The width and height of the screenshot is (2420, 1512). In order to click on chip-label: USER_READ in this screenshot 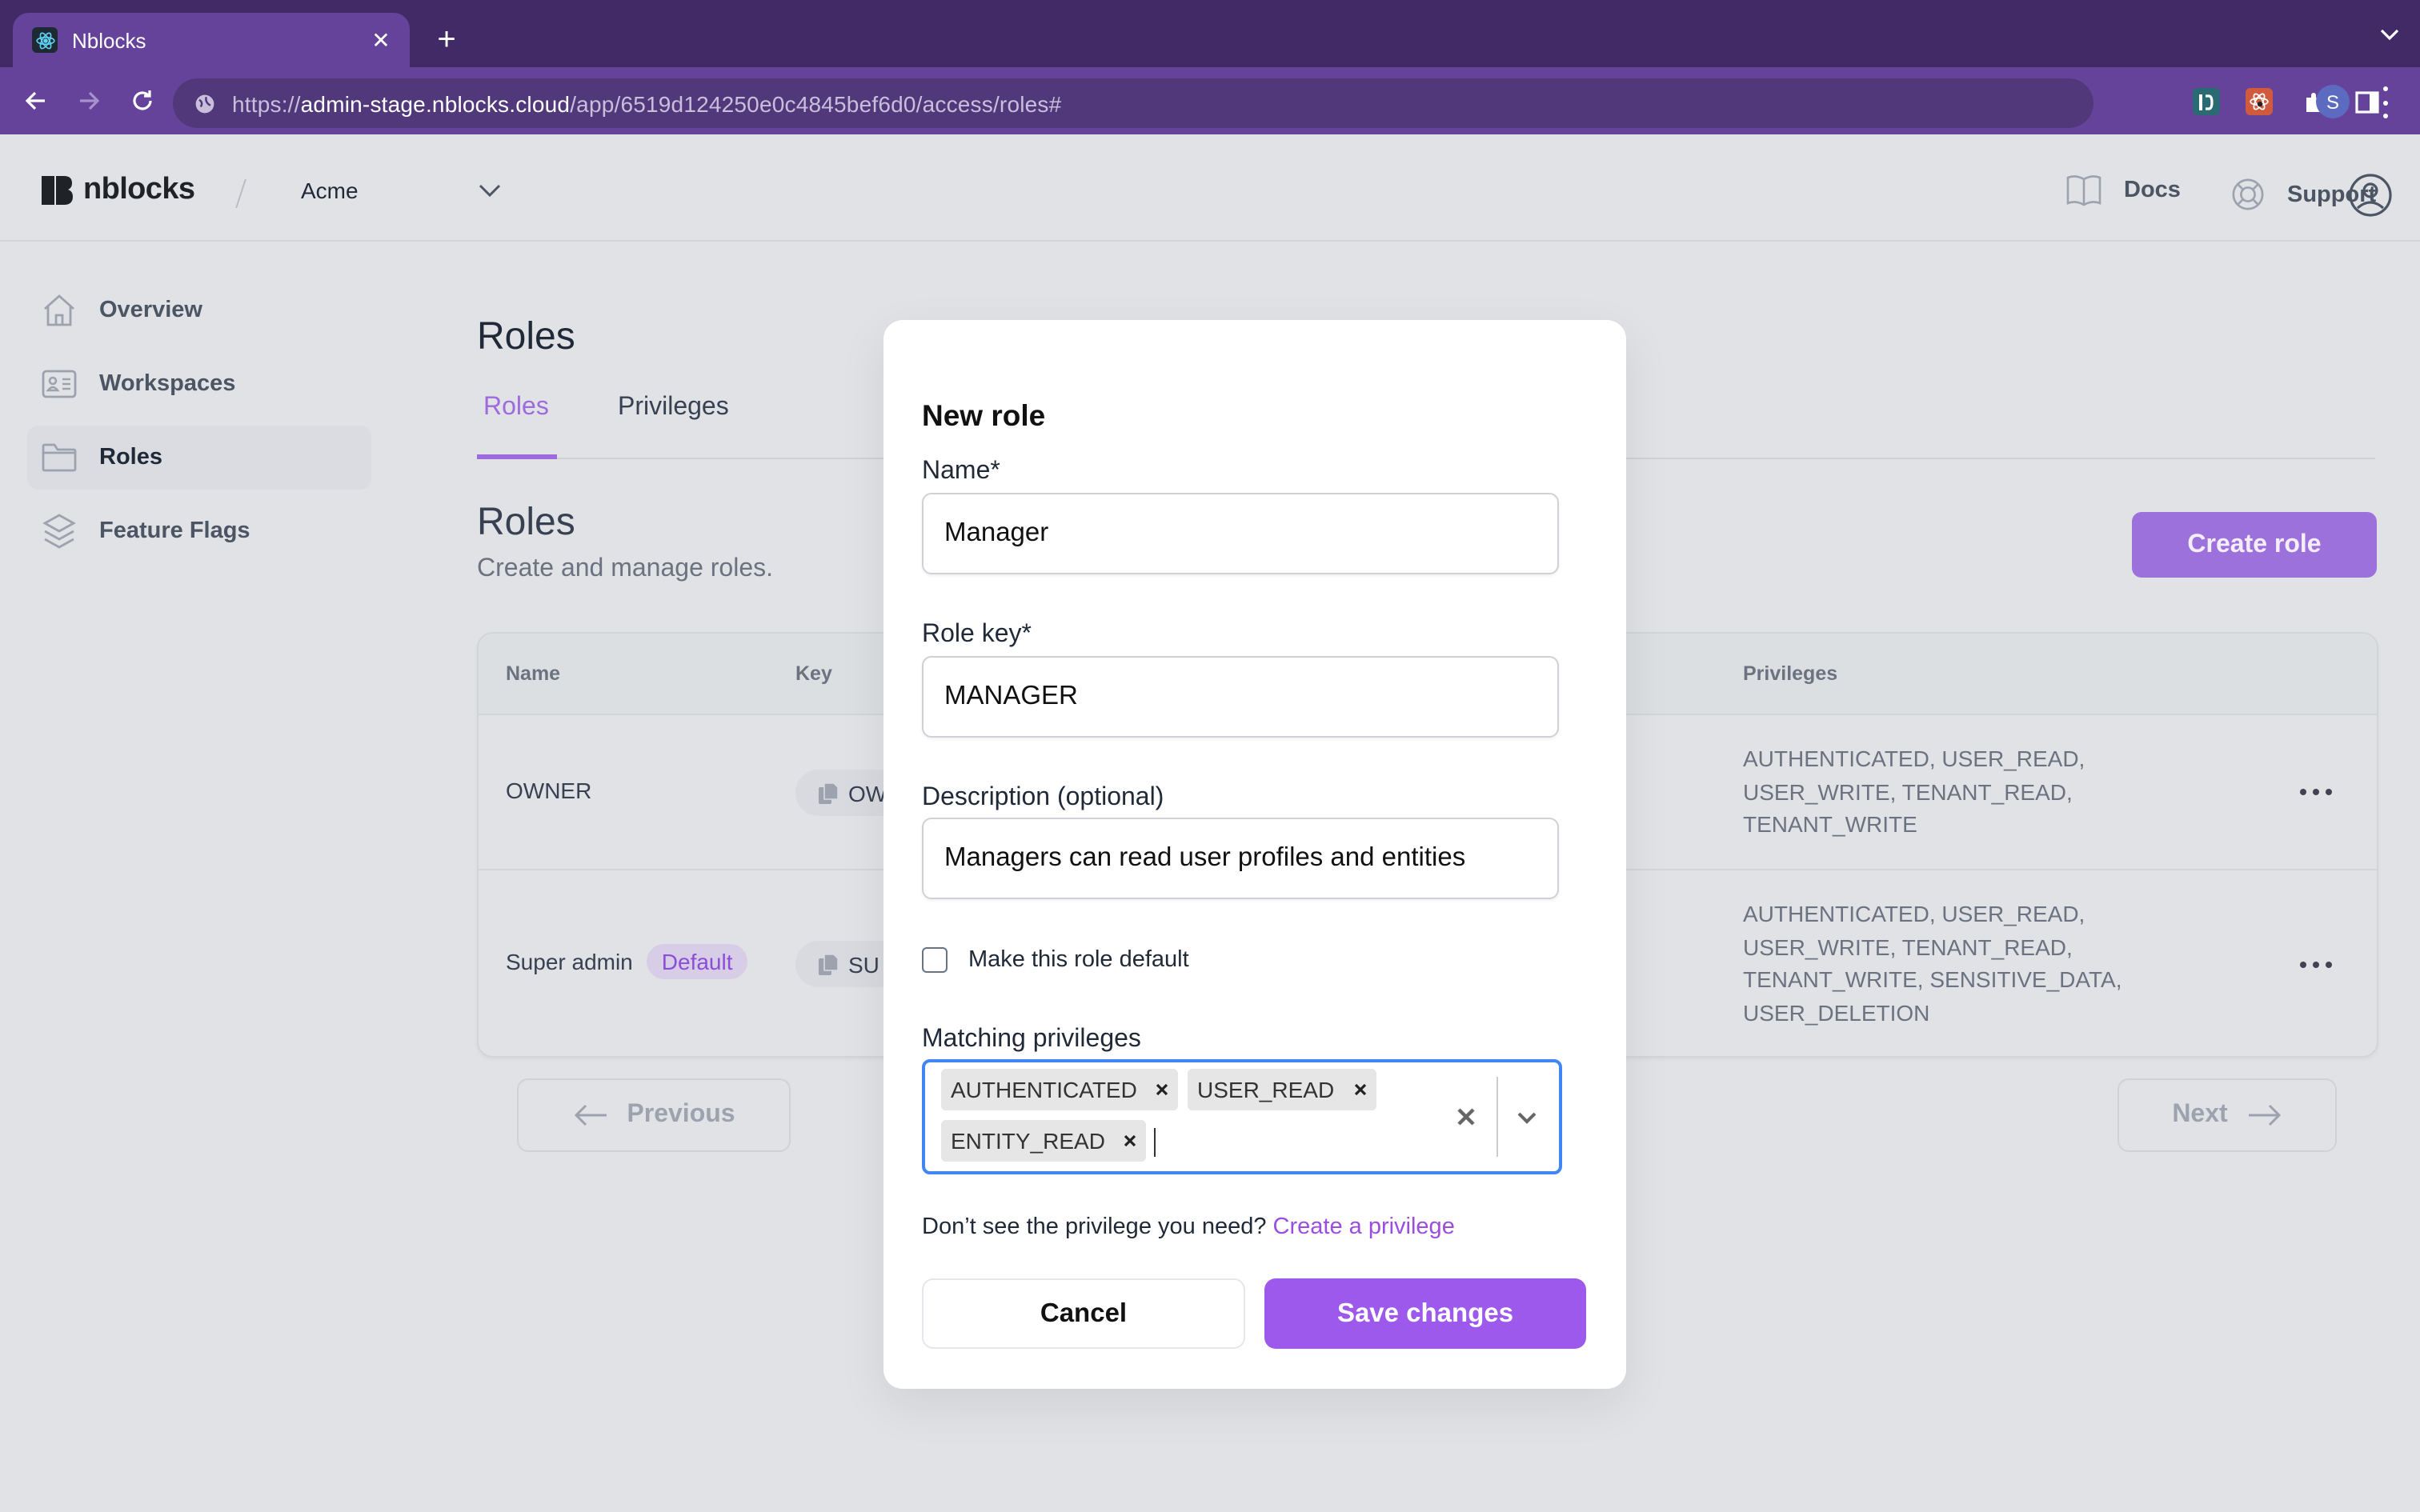, I will do `click(1266, 1089)`.